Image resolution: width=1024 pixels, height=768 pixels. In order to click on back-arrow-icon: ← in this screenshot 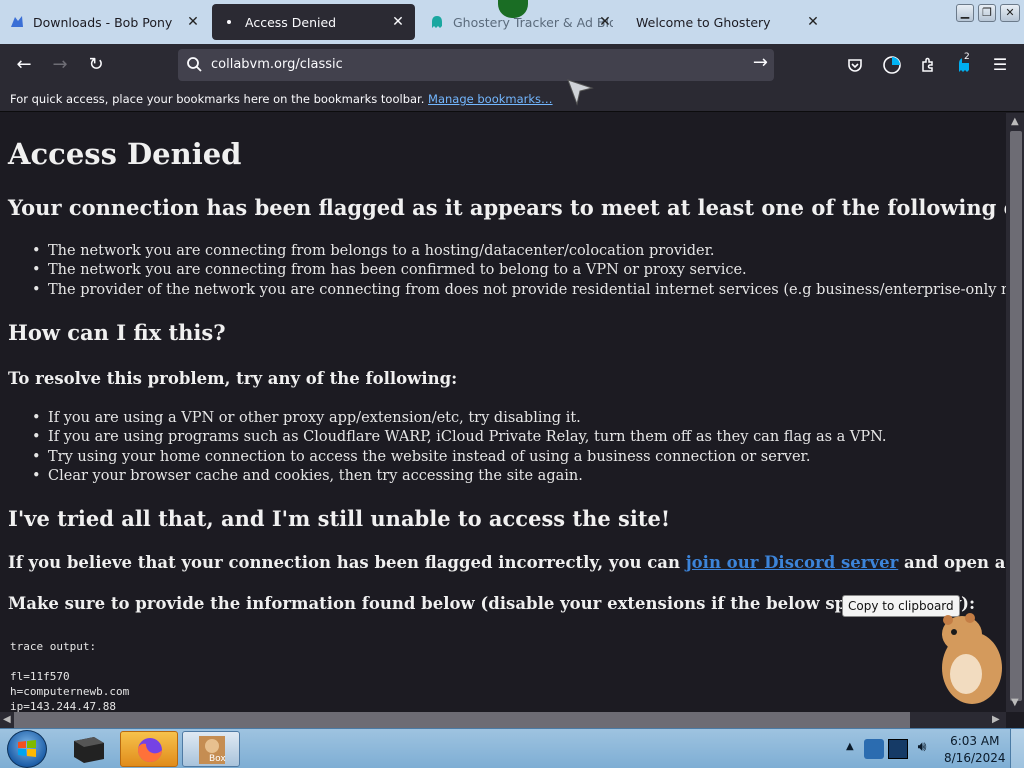, I will do `click(24, 65)`.